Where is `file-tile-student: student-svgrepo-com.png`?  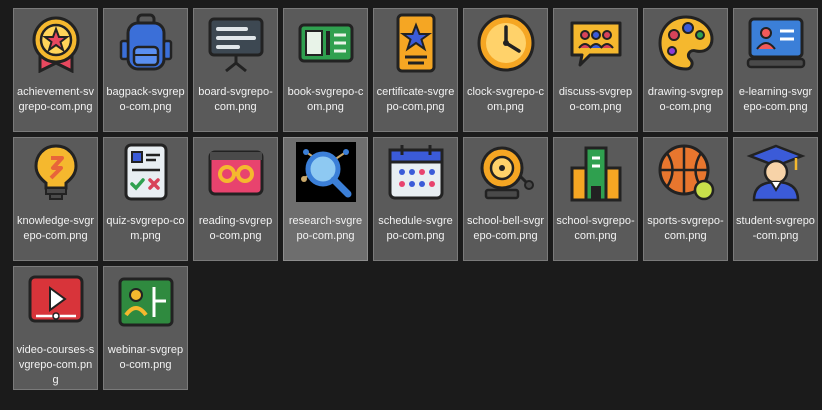
file-tile-student: student-svgrepo-com.png is located at coordinates (775, 199).